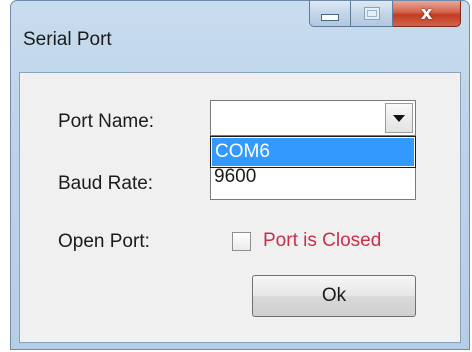 The width and height of the screenshot is (472, 352). Describe the element at coordinates (67, 39) in the screenshot. I see `window-title: Serial Port` at that location.